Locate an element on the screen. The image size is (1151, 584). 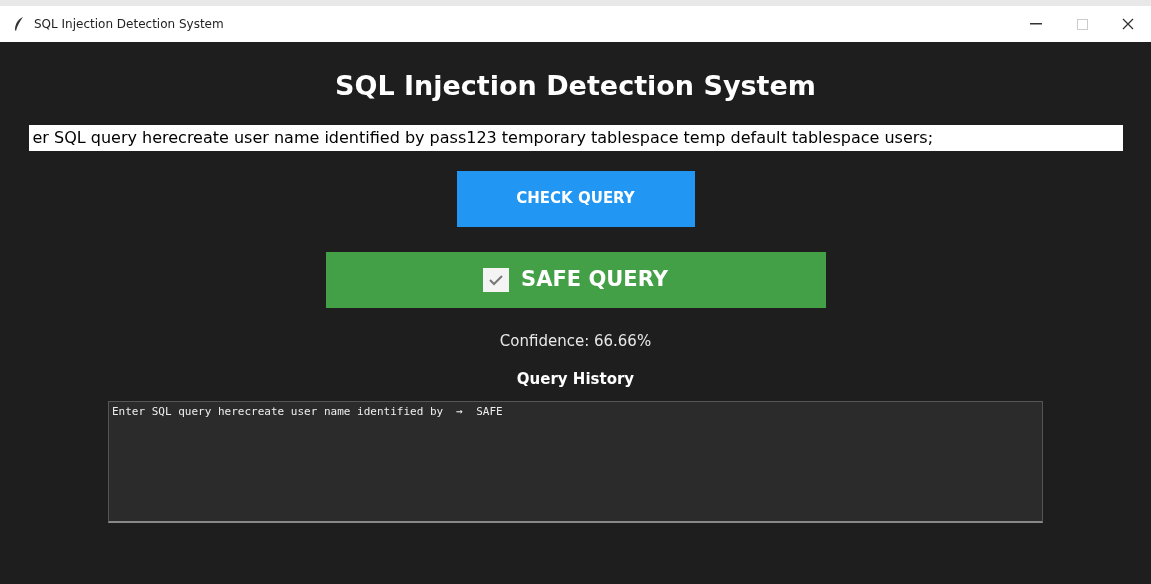
window-title: SQL Injection Detection System is located at coordinates (129, 24).